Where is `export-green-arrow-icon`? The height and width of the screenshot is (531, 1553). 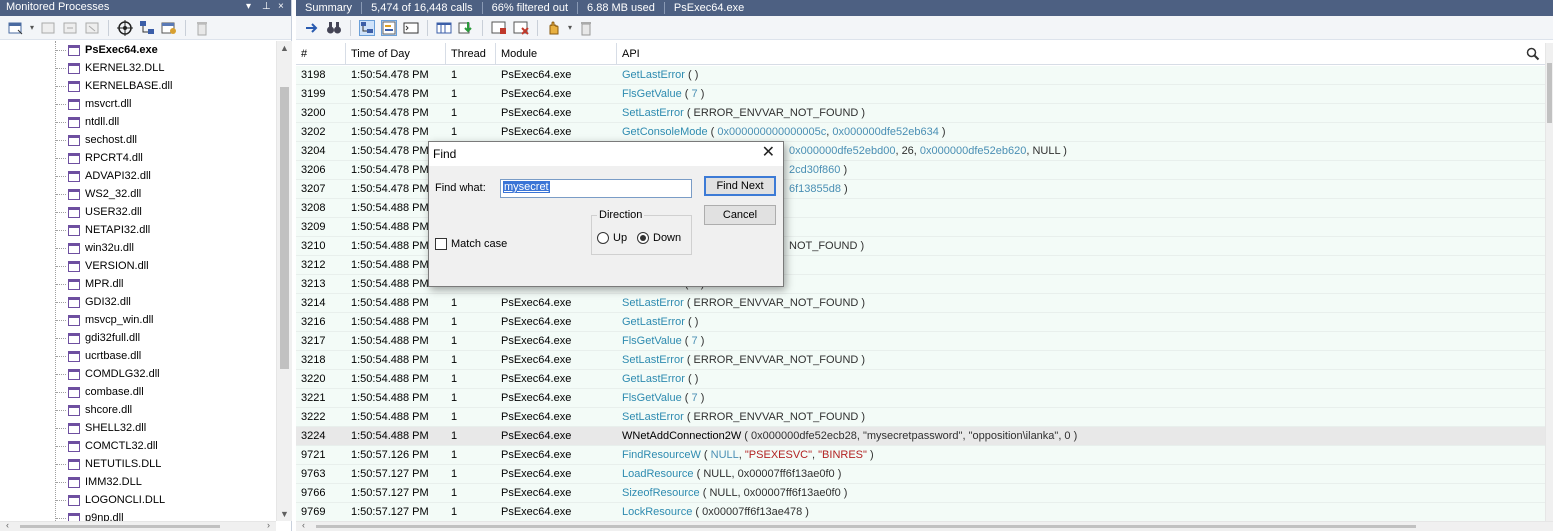
export-green-arrow-icon is located at coordinates (466, 28).